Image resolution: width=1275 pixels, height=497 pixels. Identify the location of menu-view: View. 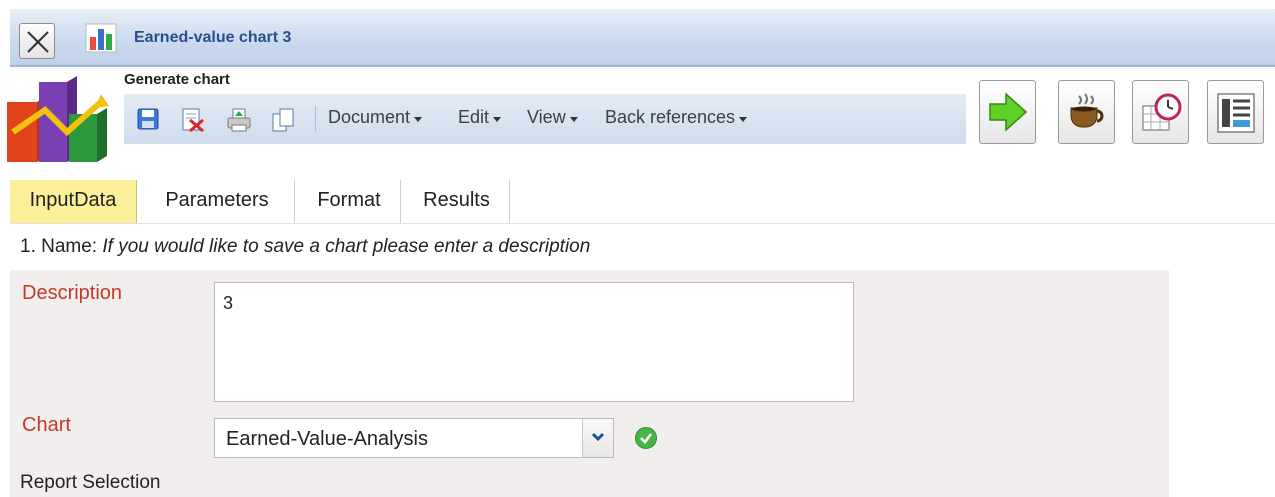
(552, 117).